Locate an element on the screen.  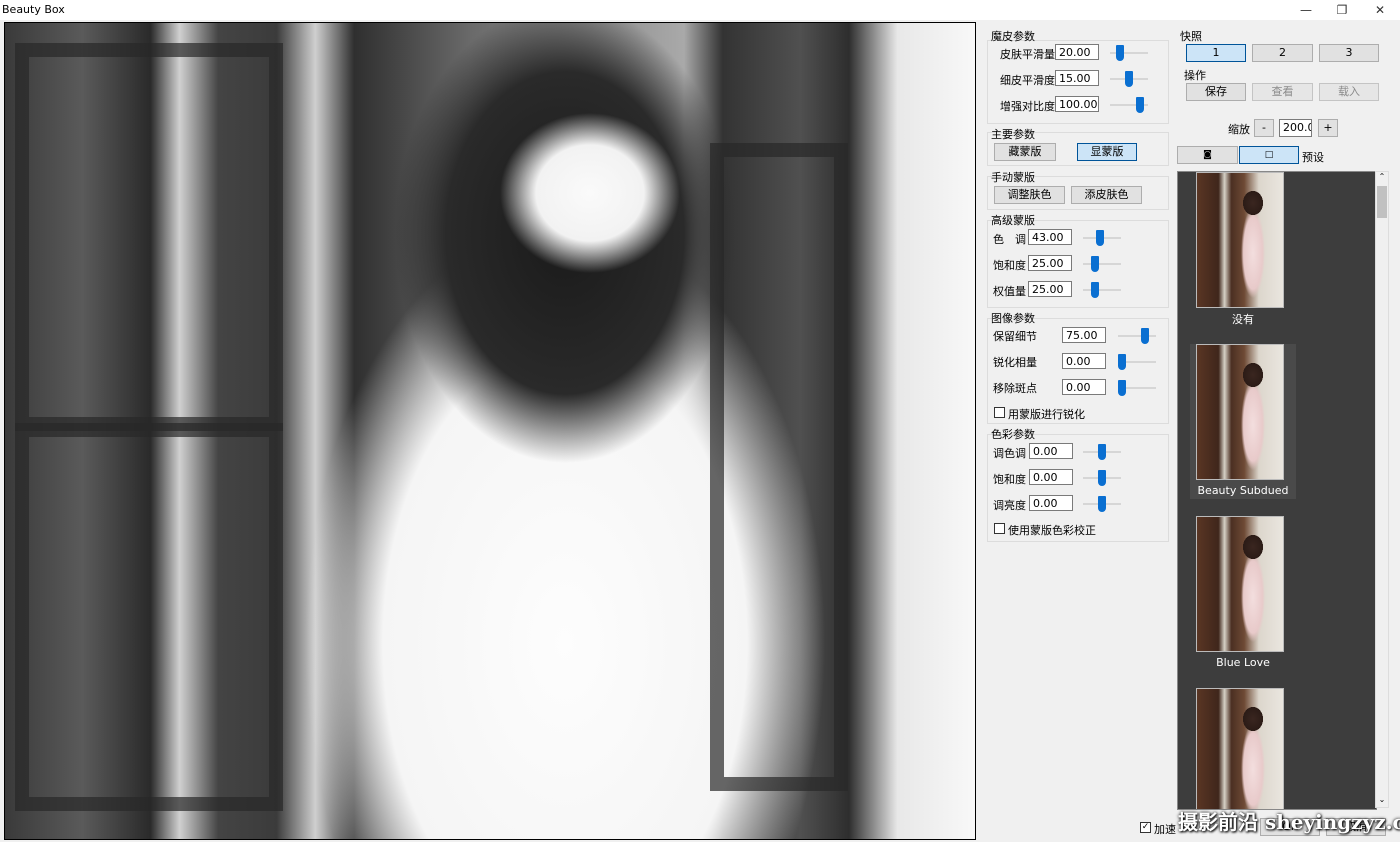
image-params-label: 图像参数 is located at coordinates (1013, 318).